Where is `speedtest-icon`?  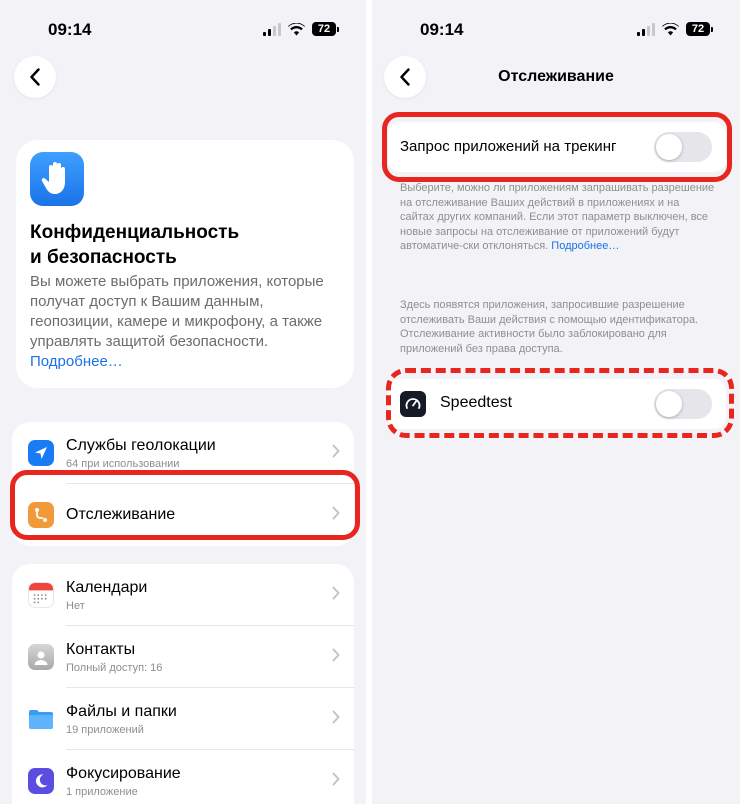 speedtest-icon is located at coordinates (413, 404).